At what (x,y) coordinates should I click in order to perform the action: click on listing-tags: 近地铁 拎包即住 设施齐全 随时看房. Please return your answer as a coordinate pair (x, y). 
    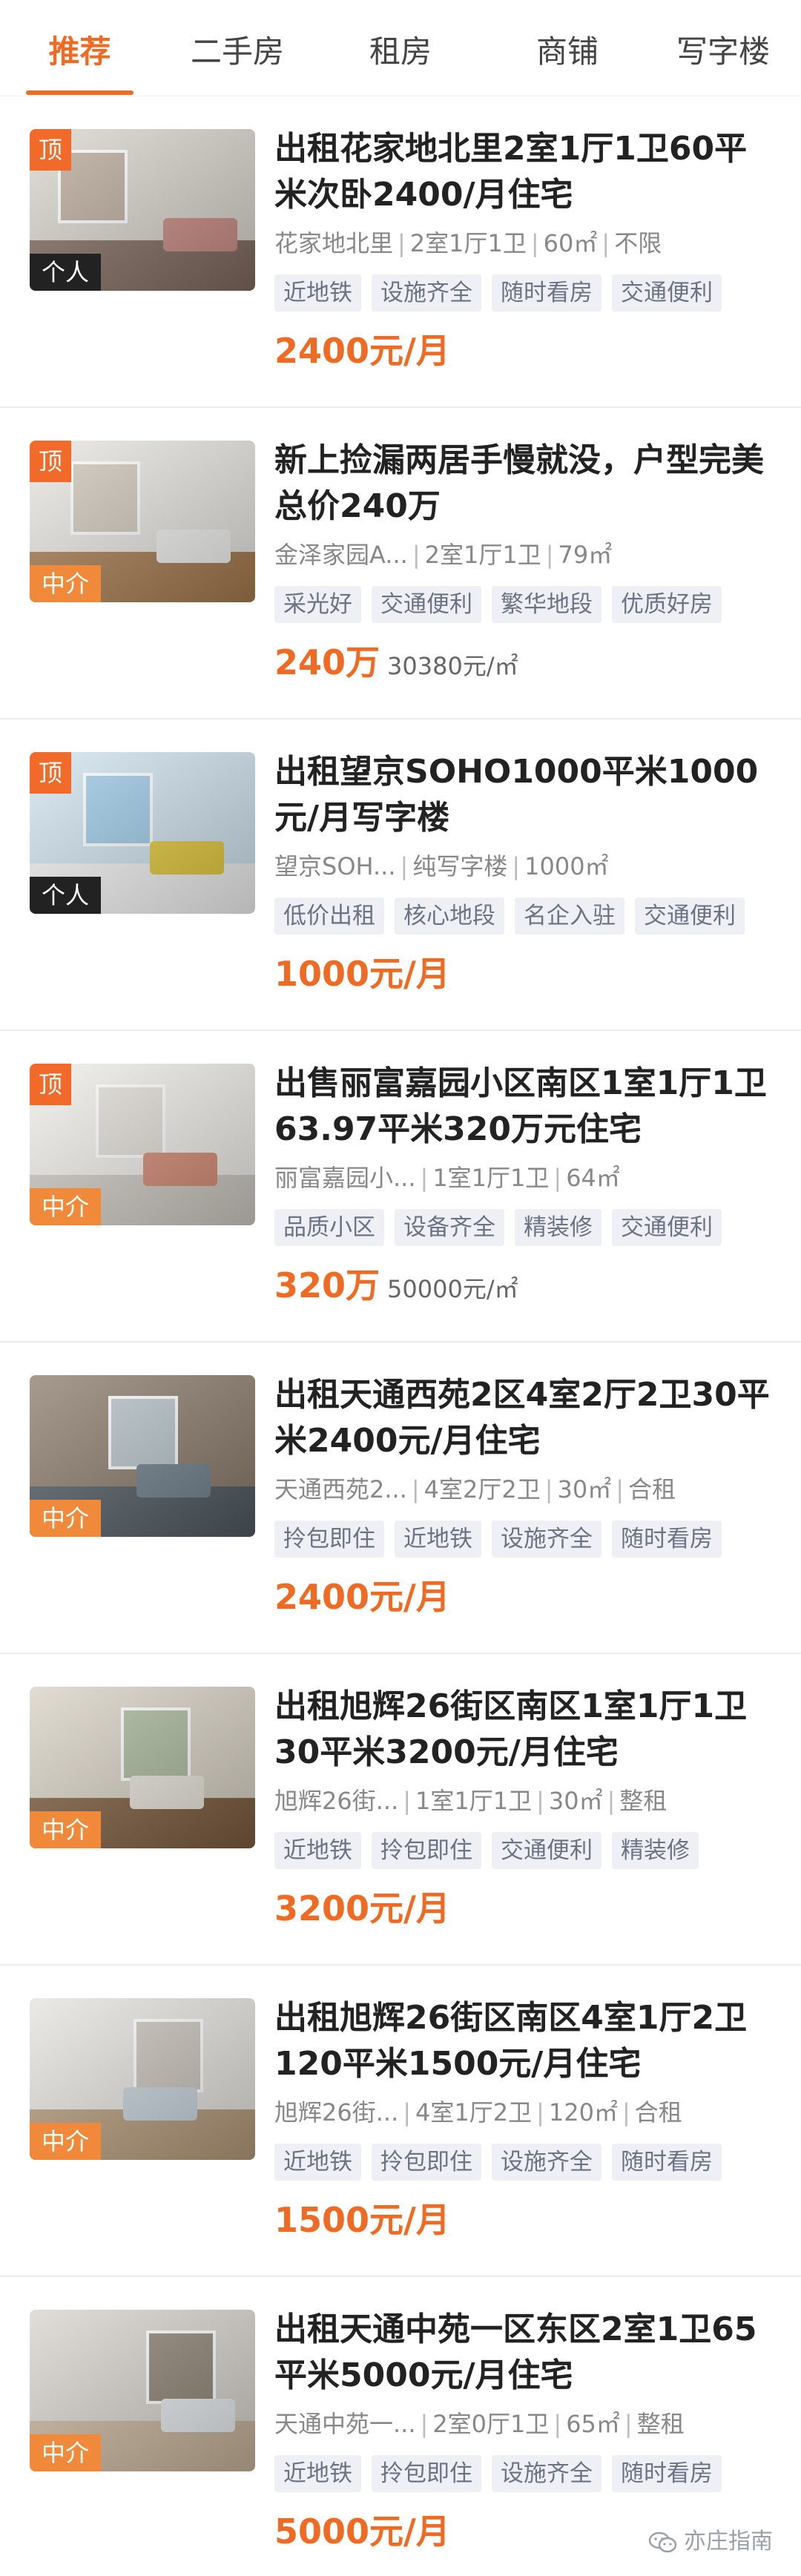
    Looking at the image, I should click on (503, 2473).